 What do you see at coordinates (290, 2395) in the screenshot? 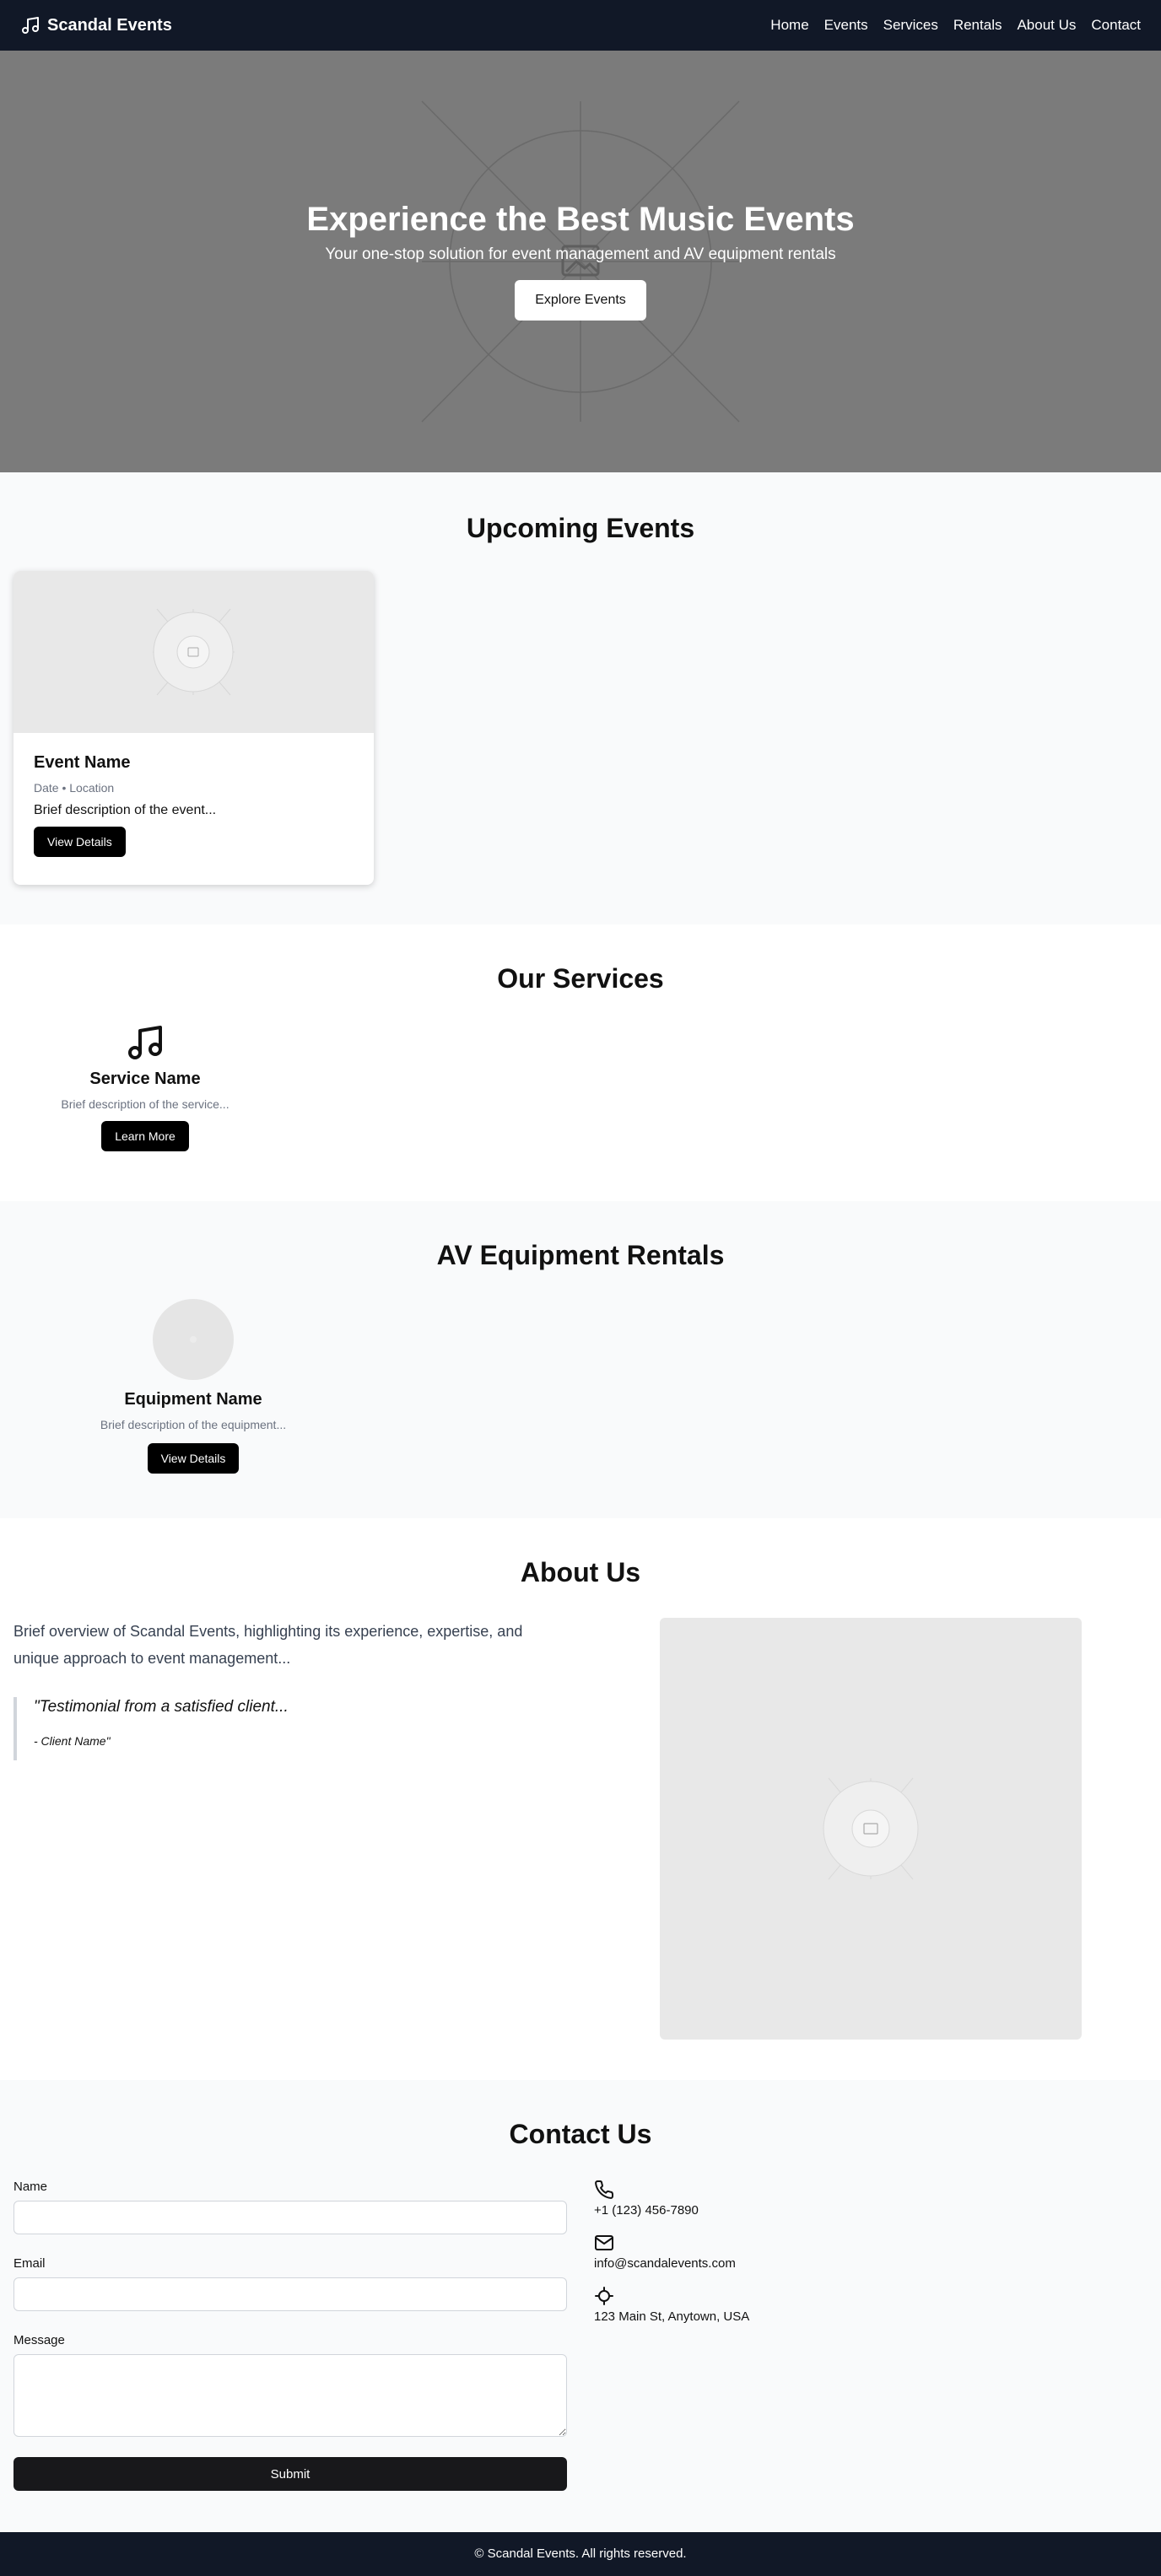
I see `message-field` at bounding box center [290, 2395].